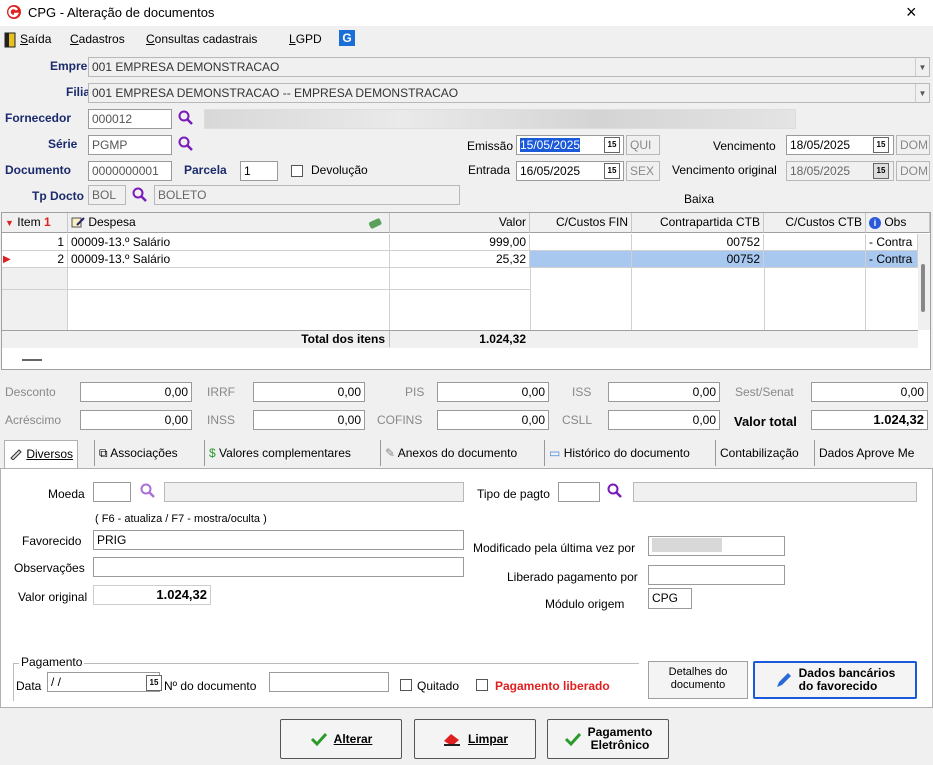  What do you see at coordinates (581, 242) in the screenshot?
I see `row1-cc-fin` at bounding box center [581, 242].